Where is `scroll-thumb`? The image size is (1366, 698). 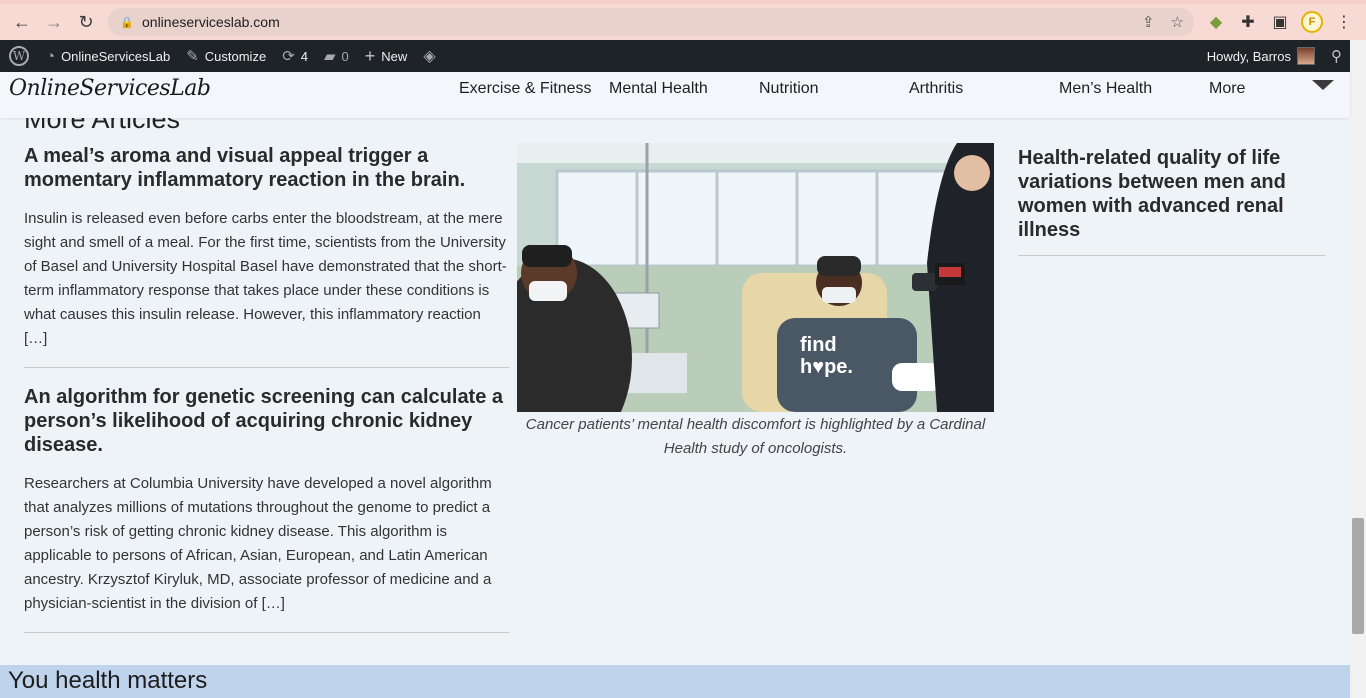 scroll-thumb is located at coordinates (1358, 576).